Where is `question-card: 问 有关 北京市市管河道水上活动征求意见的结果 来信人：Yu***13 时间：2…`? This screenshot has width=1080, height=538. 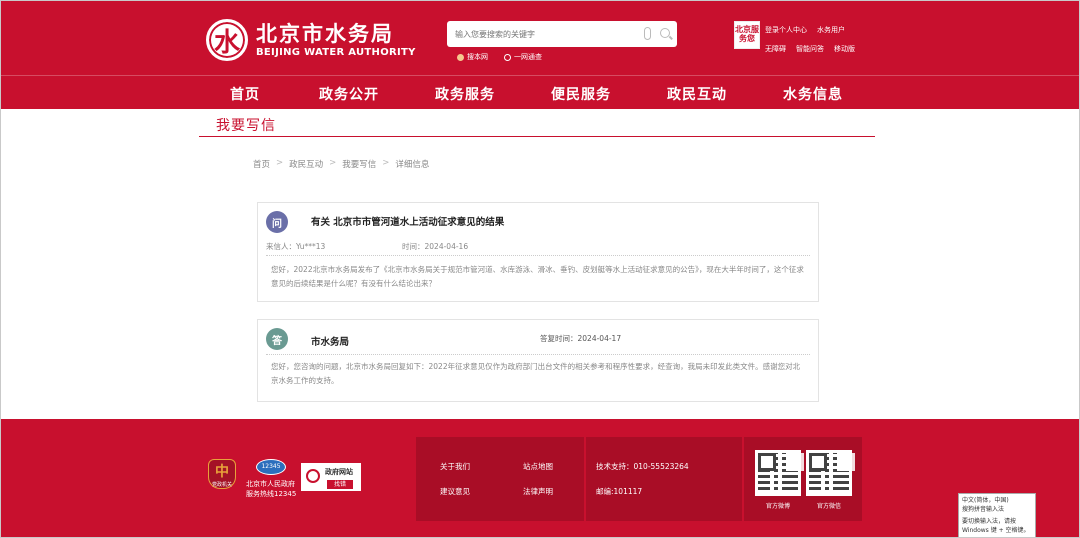
question-card: 问 有关 北京市市管河道水上活动征求意见的结果 来信人：Yu***13 时间：2… is located at coordinates (538, 252).